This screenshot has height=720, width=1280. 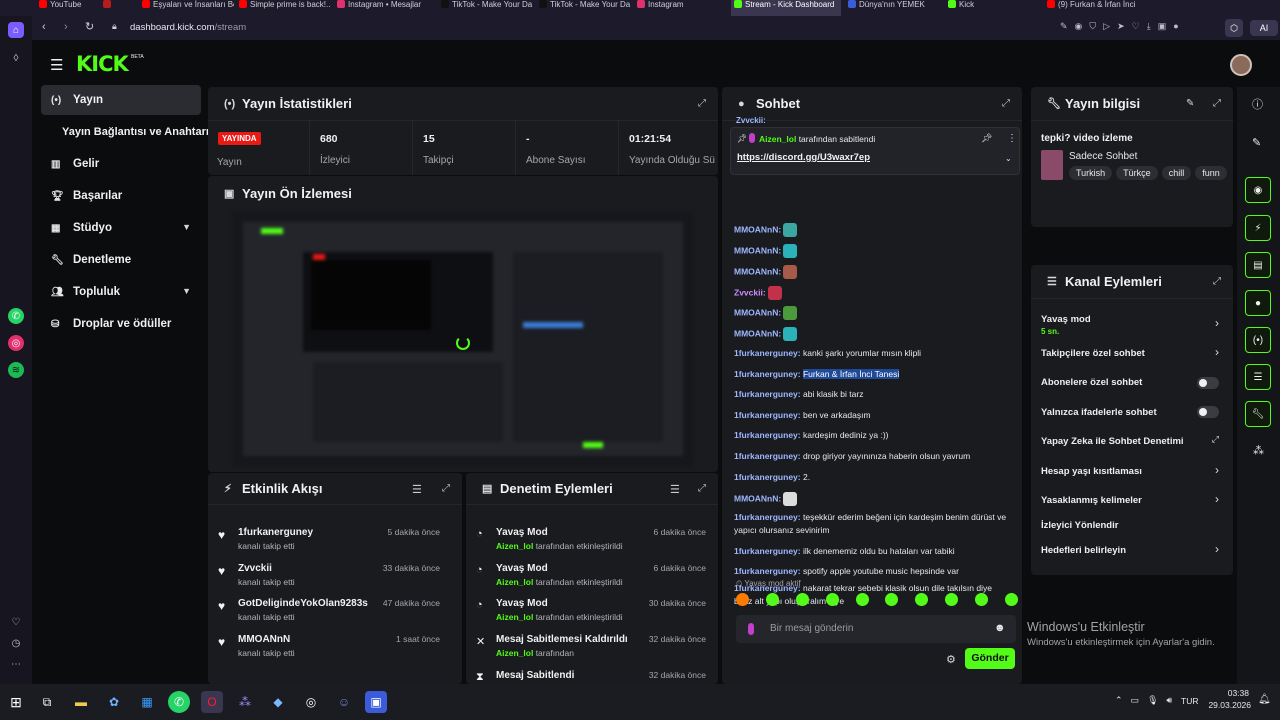 What do you see at coordinates (147, 702) in the screenshot?
I see `store-icon: ▦` at bounding box center [147, 702].